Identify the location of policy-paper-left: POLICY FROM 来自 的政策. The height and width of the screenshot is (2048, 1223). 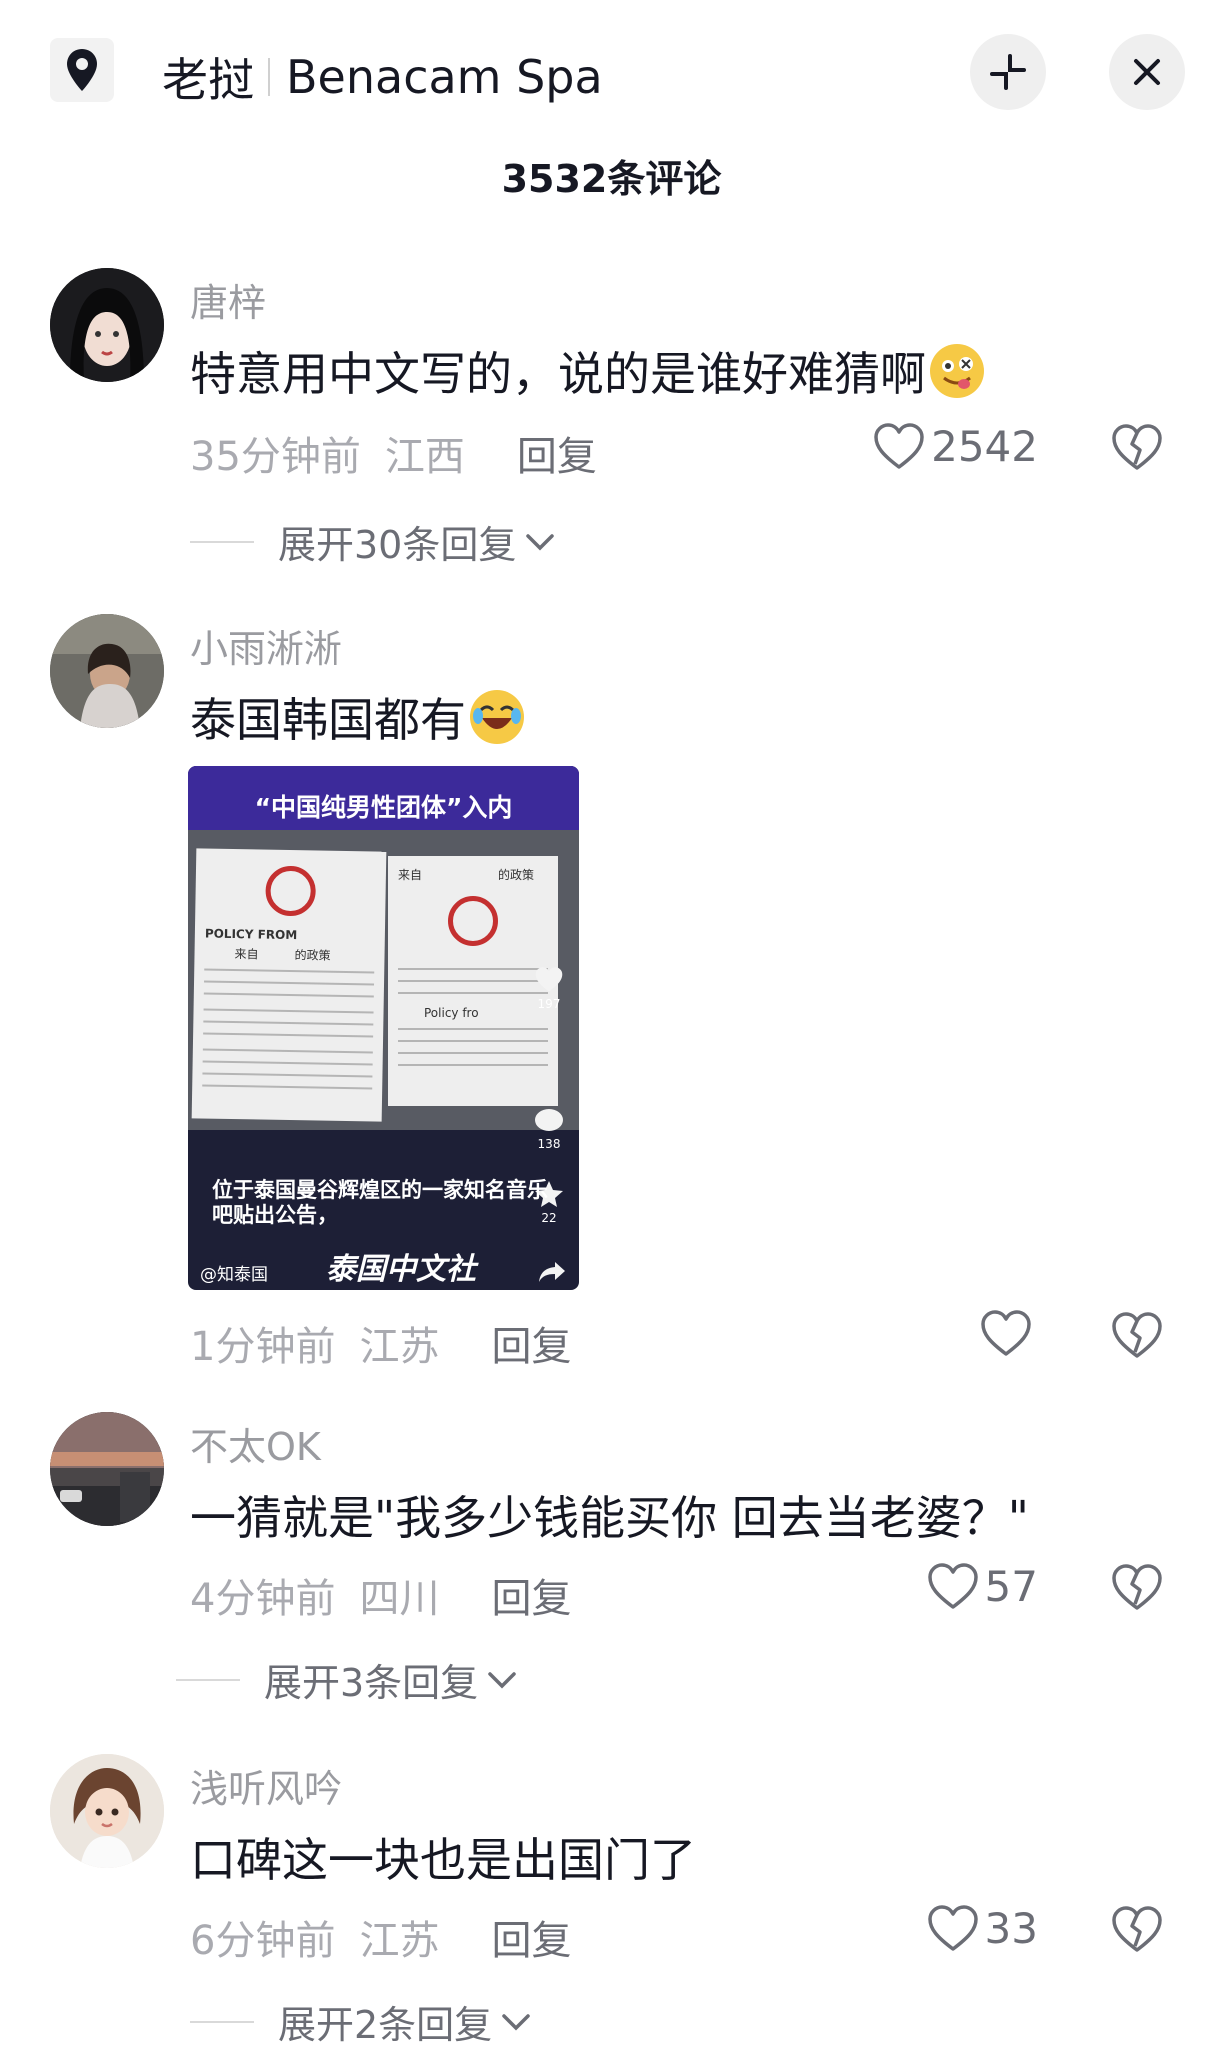
(289, 985).